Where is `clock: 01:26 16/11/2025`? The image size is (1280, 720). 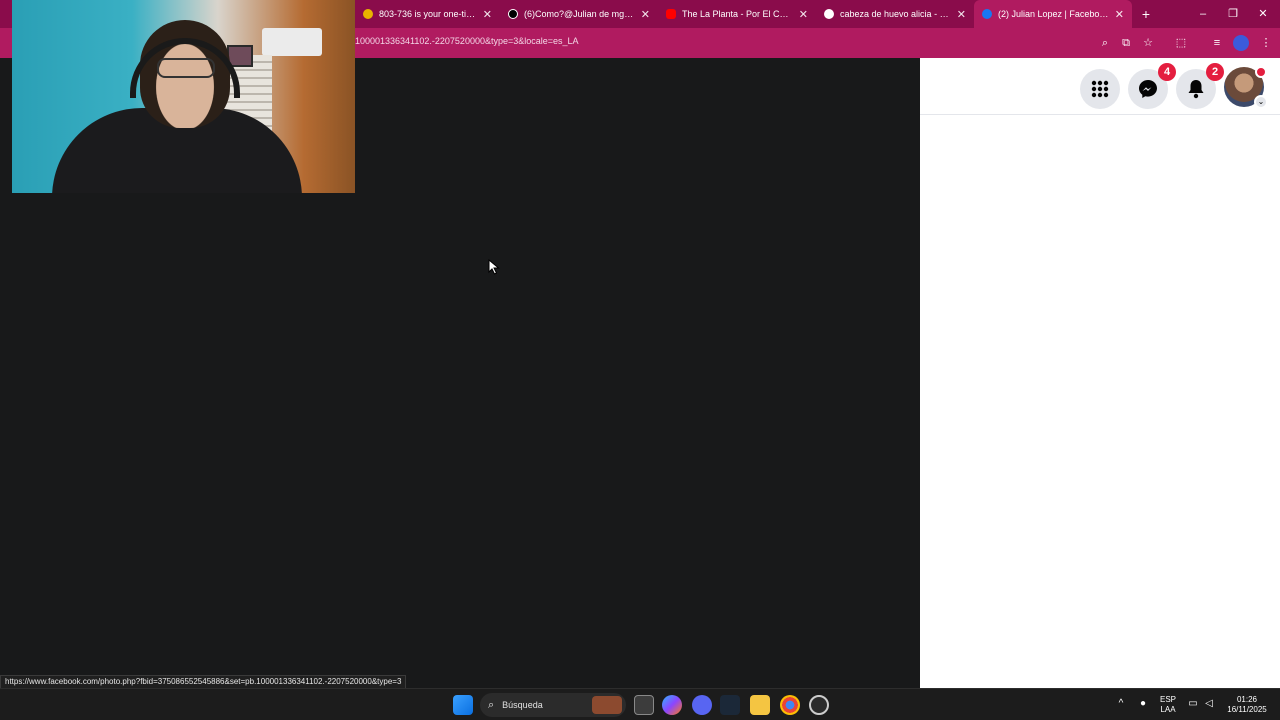
clock: 01:26 16/11/2025 is located at coordinates (1247, 704).